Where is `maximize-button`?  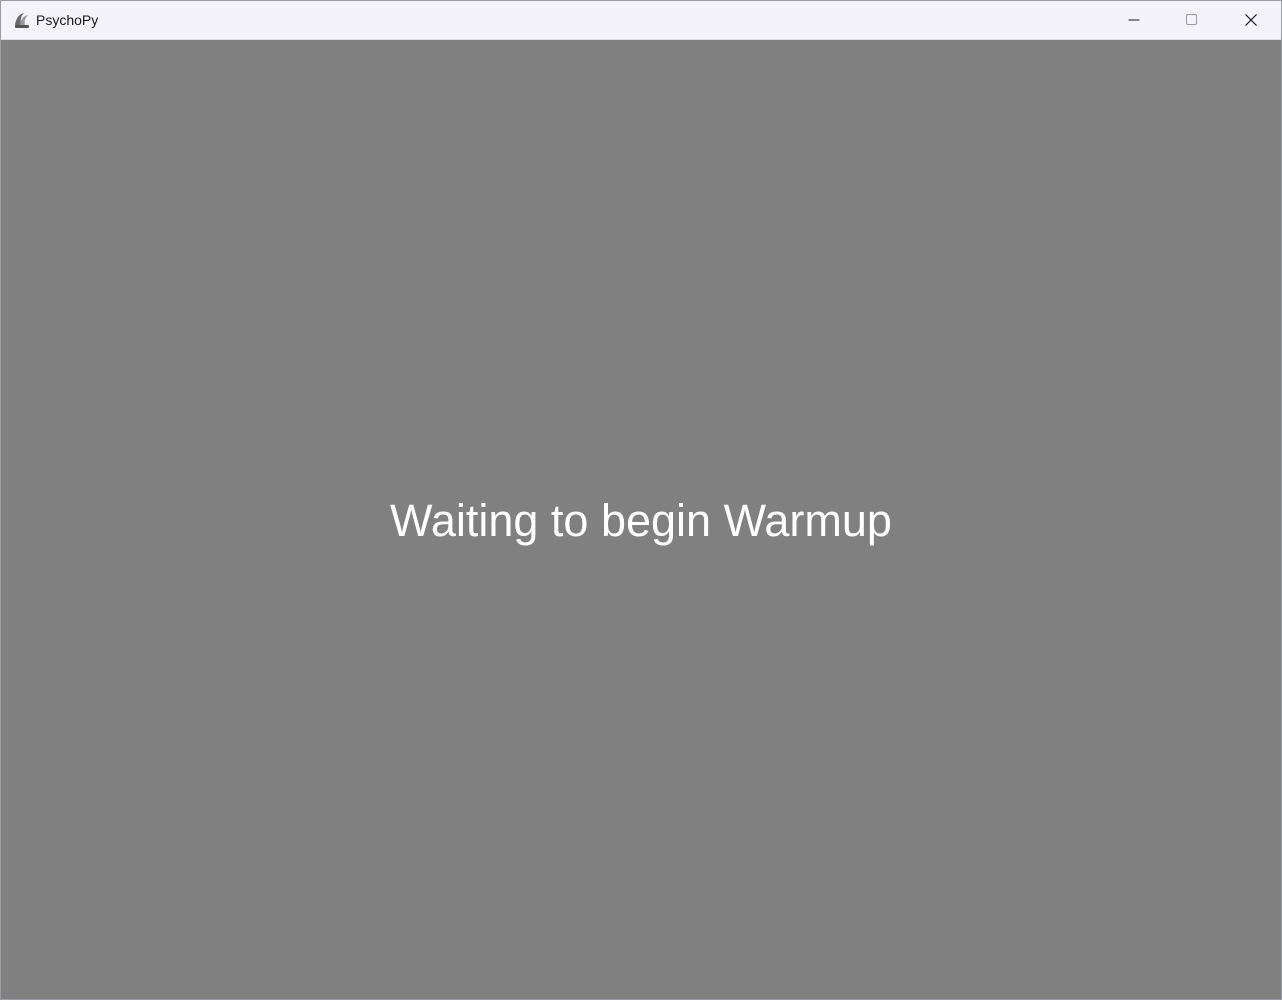 maximize-button is located at coordinates (1192, 20).